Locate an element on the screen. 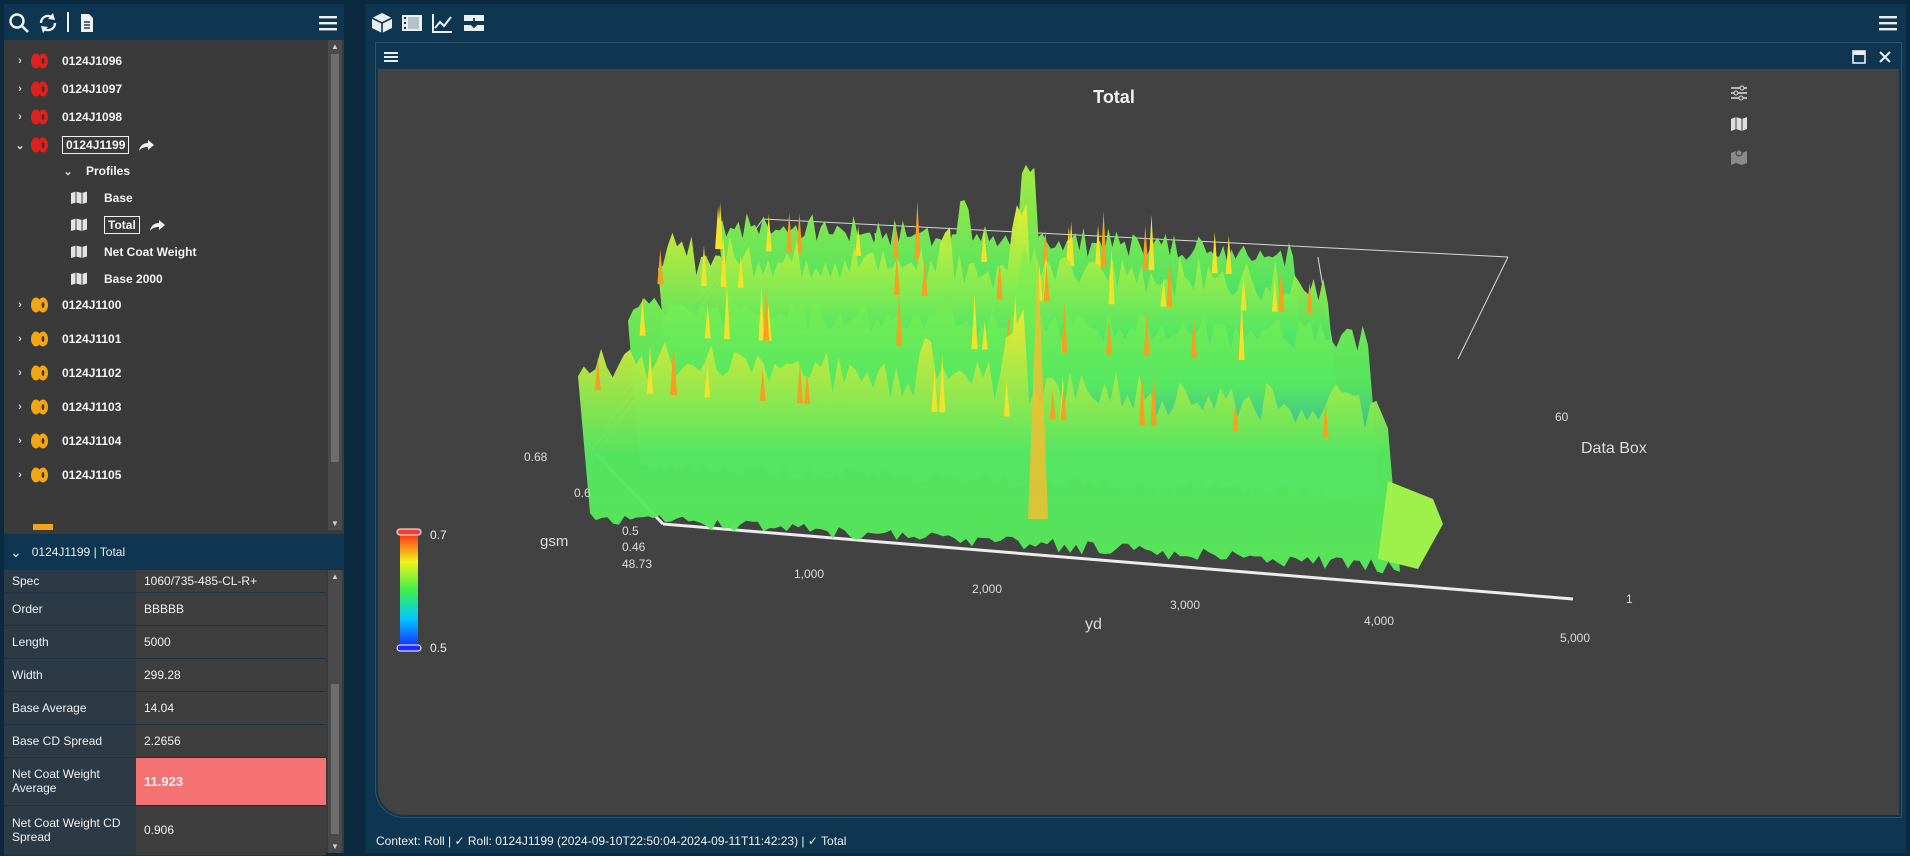 This screenshot has height=856, width=1910. tree-item-label: 0124J1100 is located at coordinates (92, 305).